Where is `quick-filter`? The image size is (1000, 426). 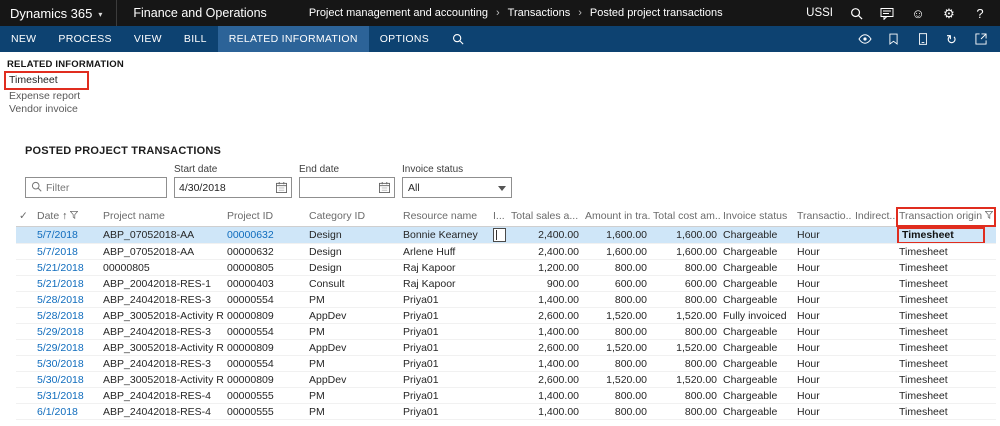 quick-filter is located at coordinates (96, 187).